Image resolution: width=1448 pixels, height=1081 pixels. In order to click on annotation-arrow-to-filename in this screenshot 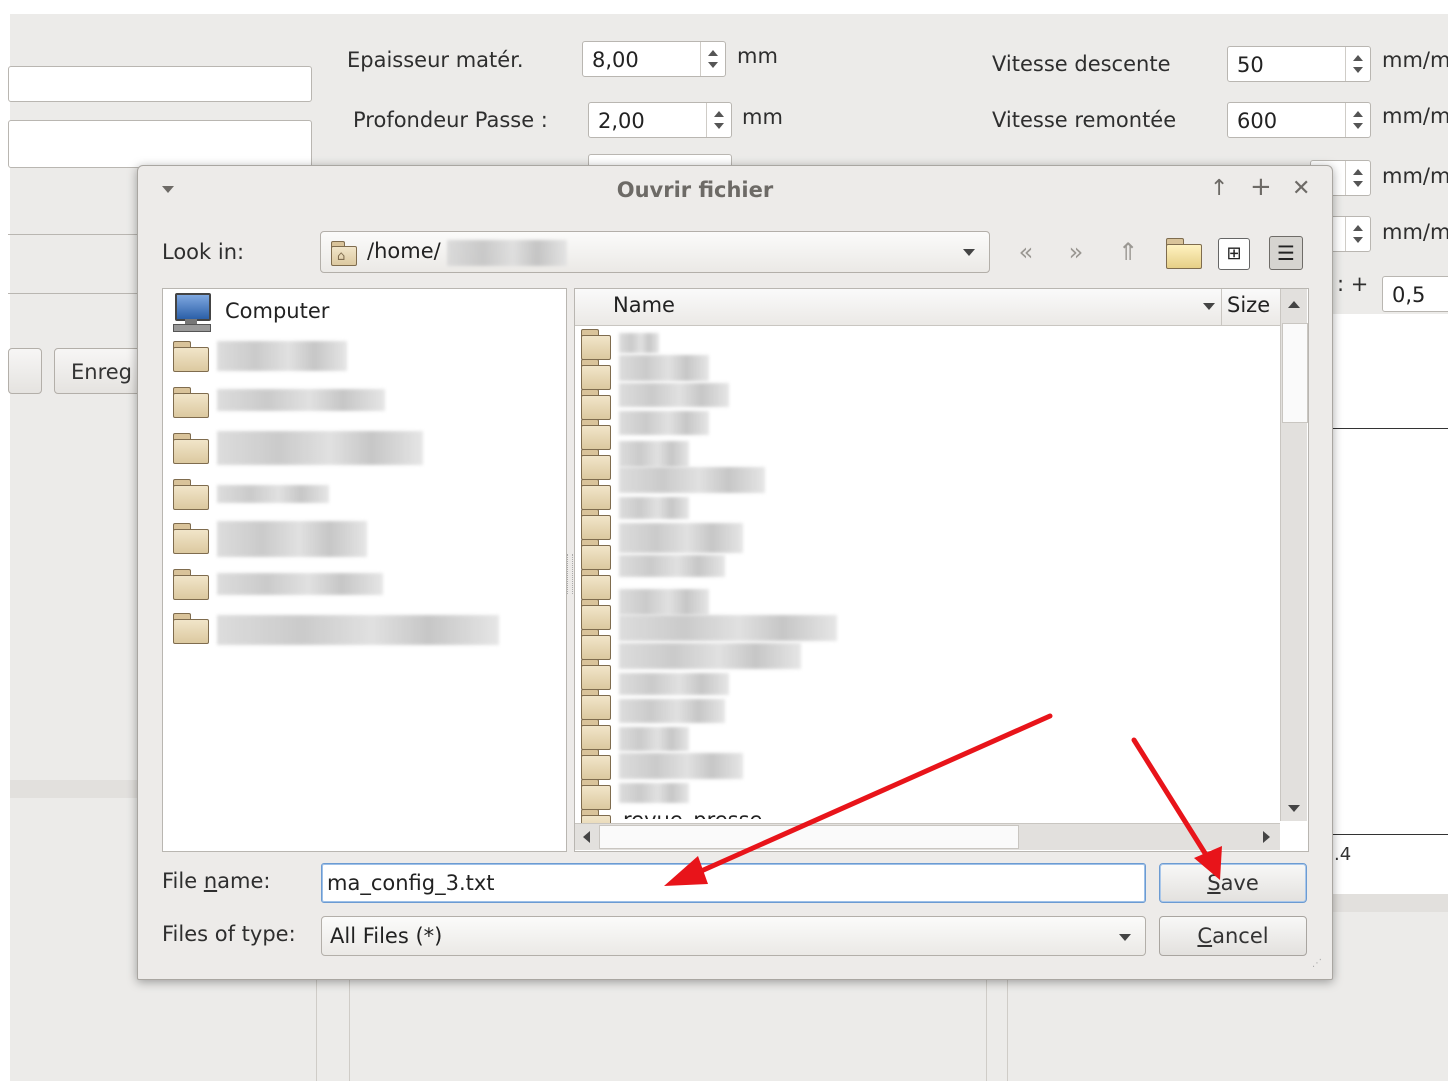, I will do `click(858, 799)`.